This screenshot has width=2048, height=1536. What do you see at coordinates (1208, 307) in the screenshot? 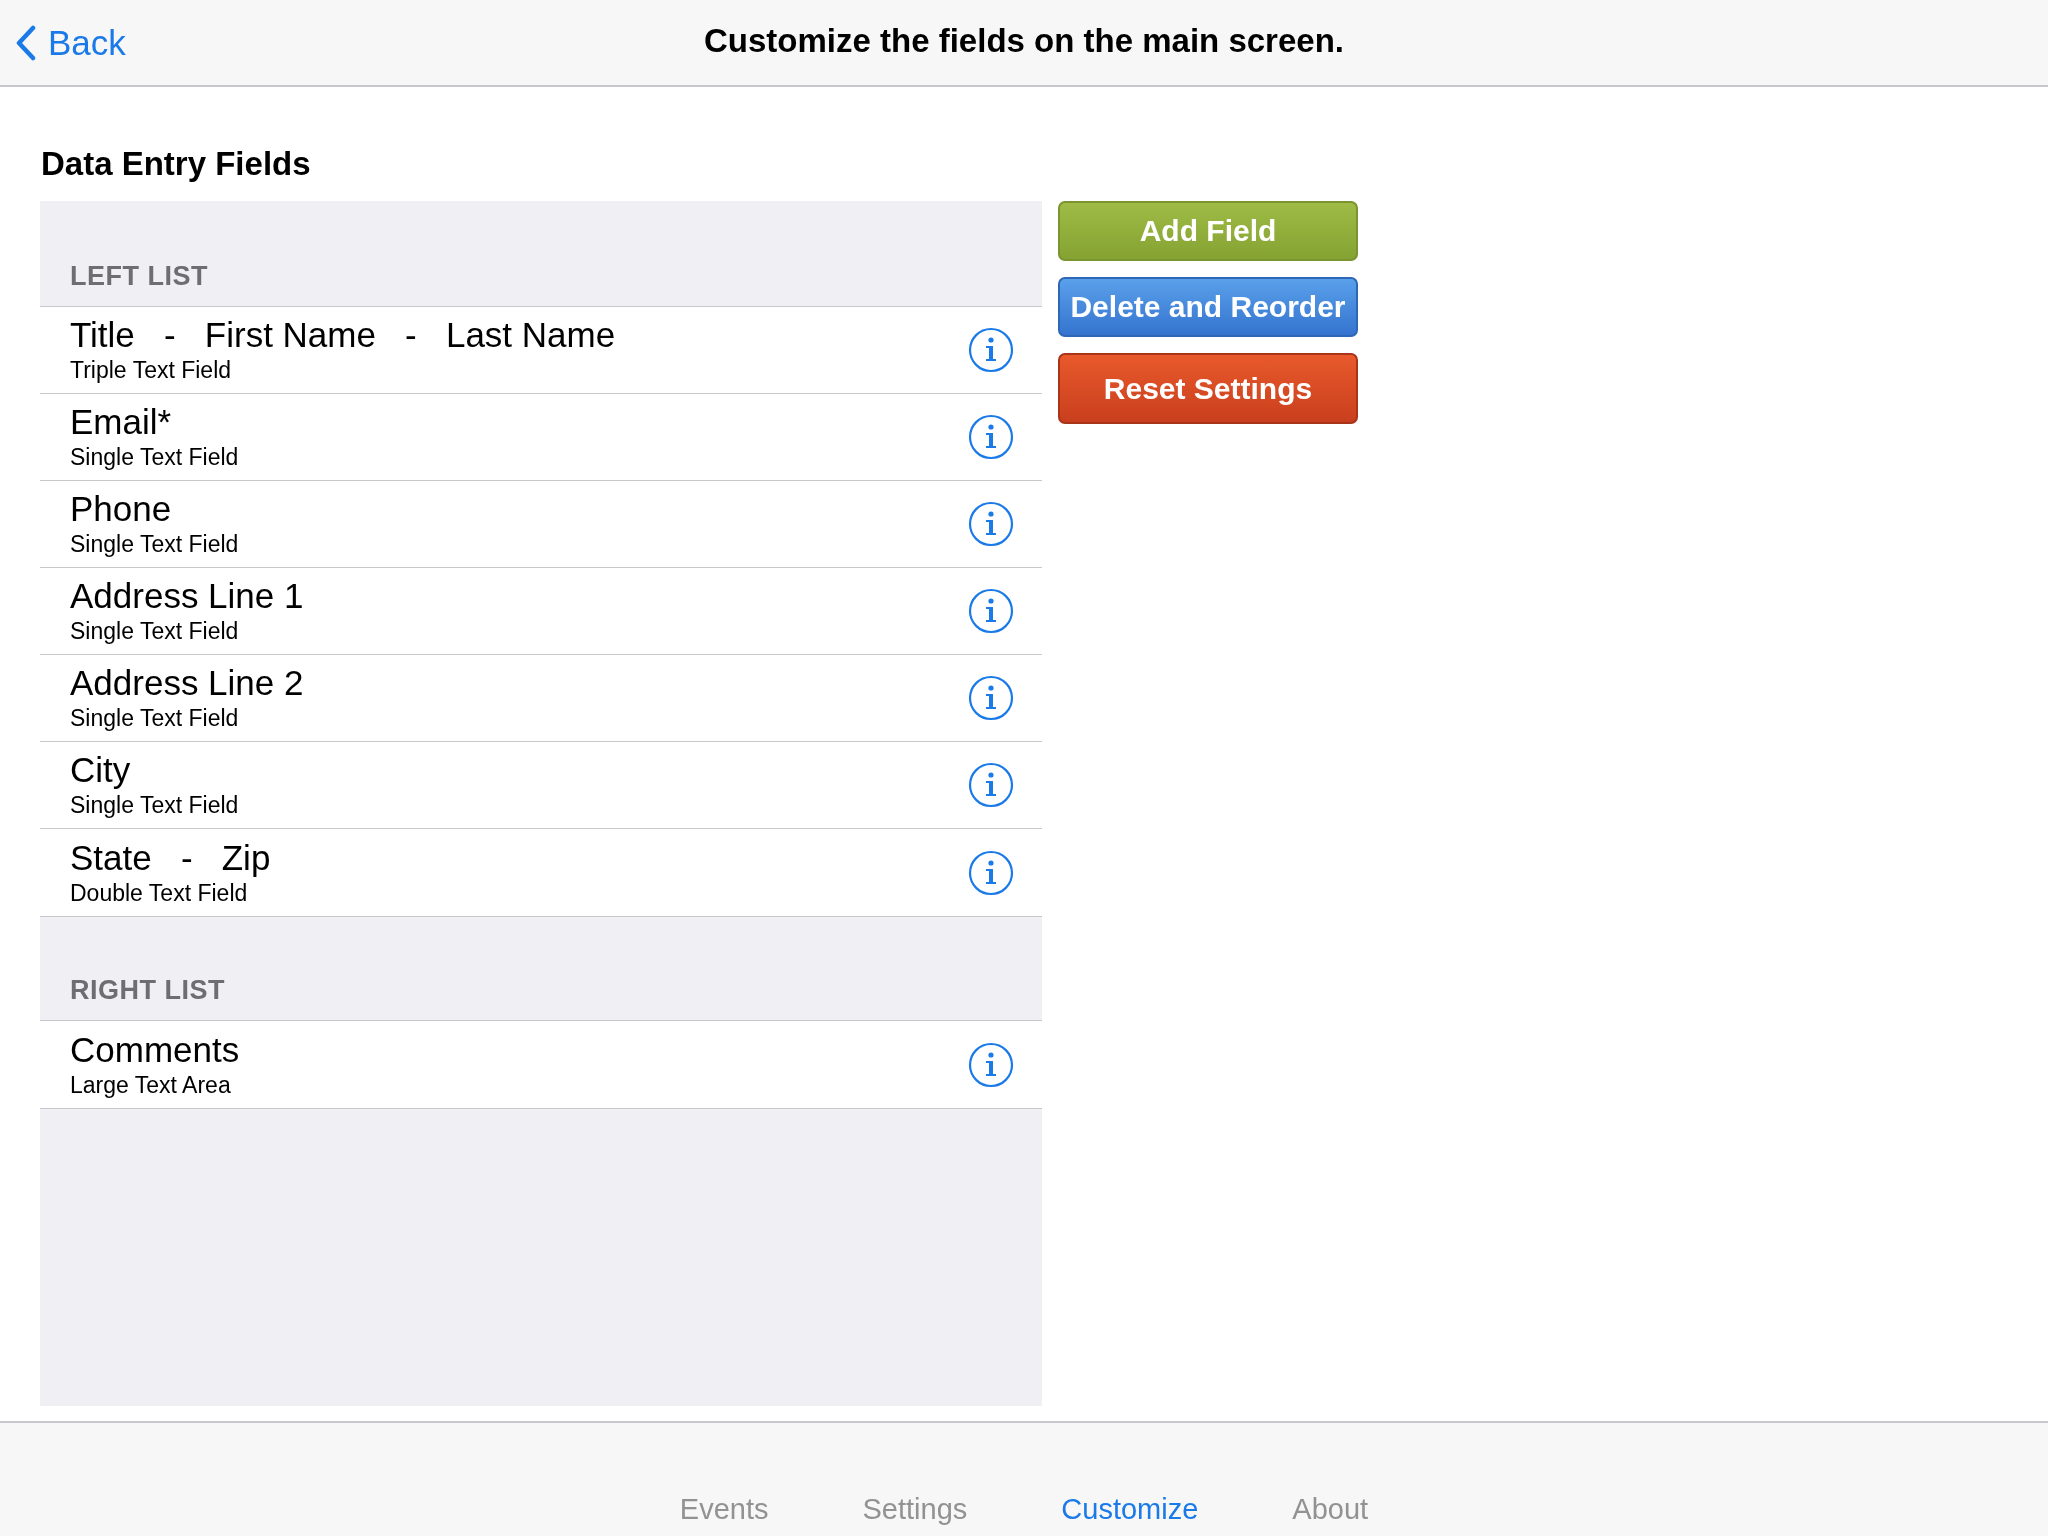
I see `delete-reorder-button: Delete and Reorder` at bounding box center [1208, 307].